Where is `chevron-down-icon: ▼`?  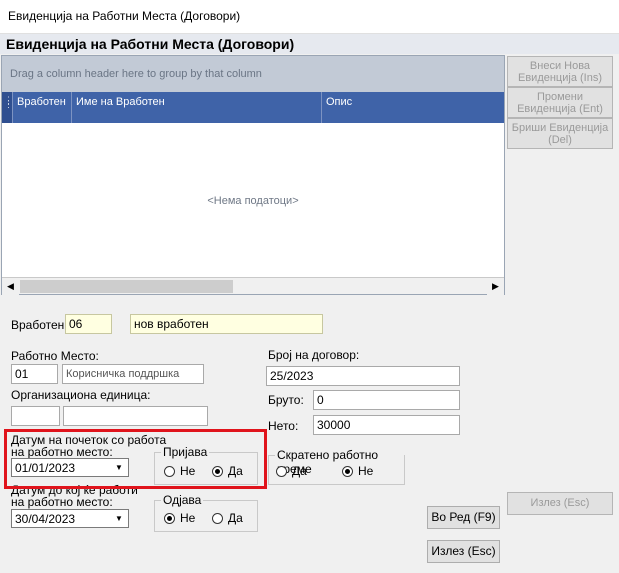 chevron-down-icon: ▼ is located at coordinates (119, 518).